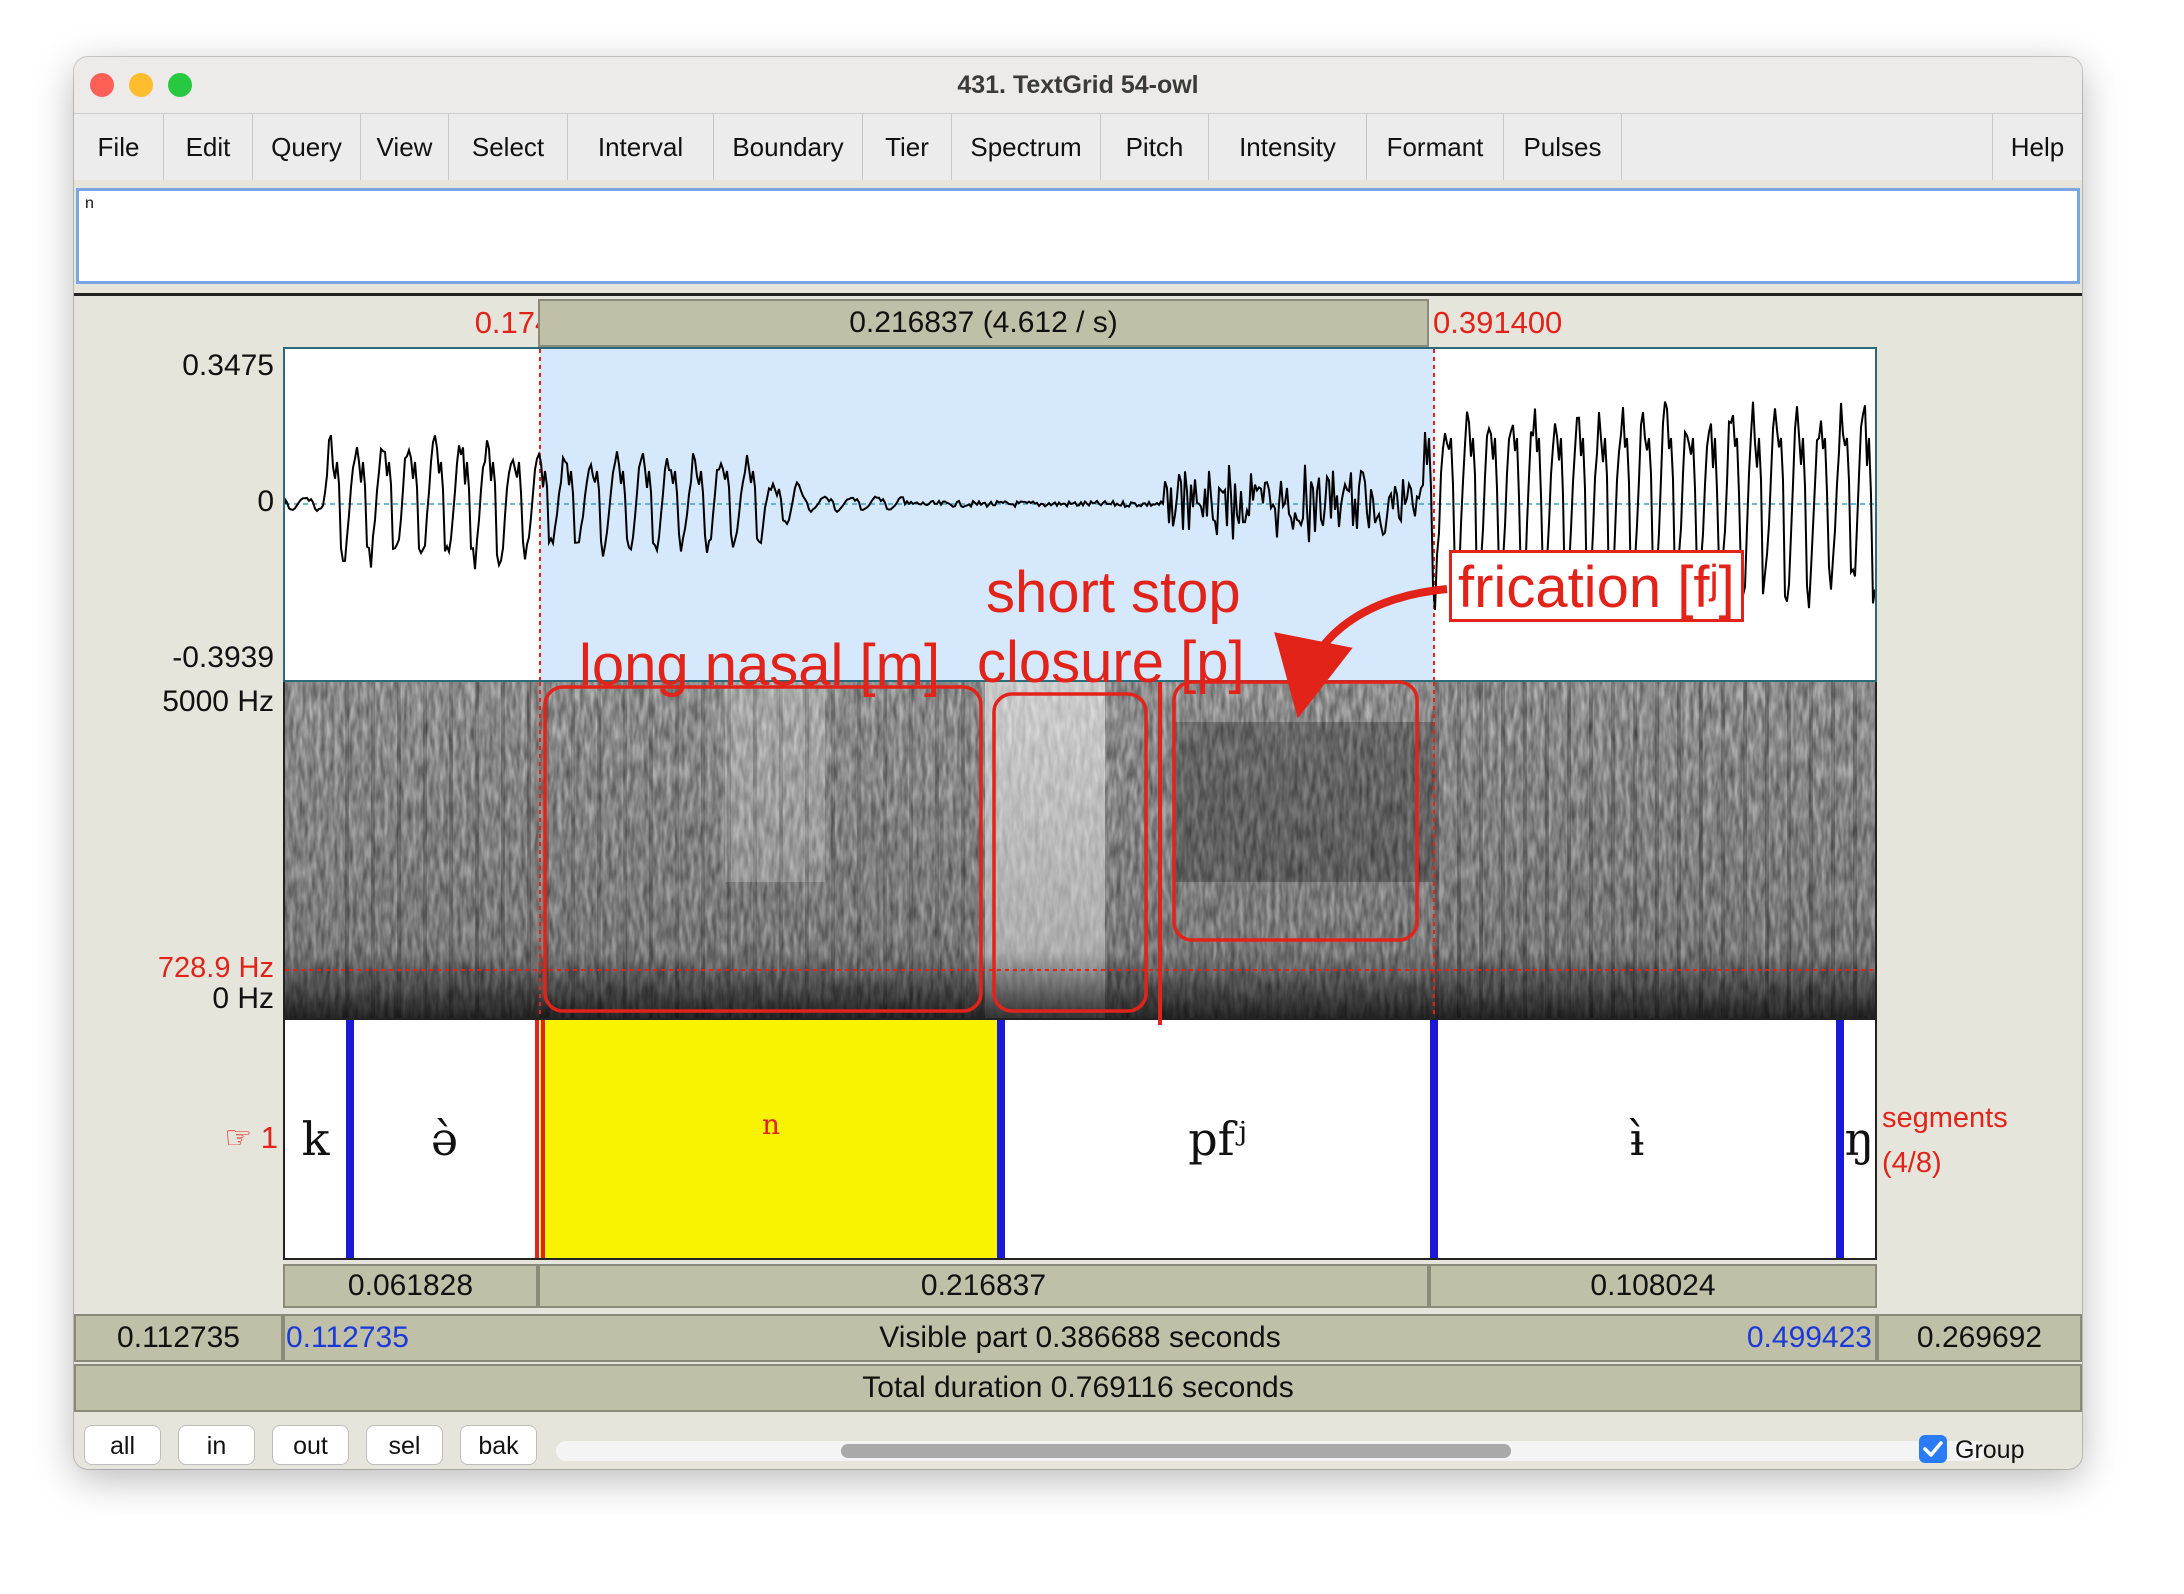 Image resolution: width=2184 pixels, height=1594 pixels. I want to click on total-duration-bar: Total duration 0.769116 seconds, so click(1078, 1388).